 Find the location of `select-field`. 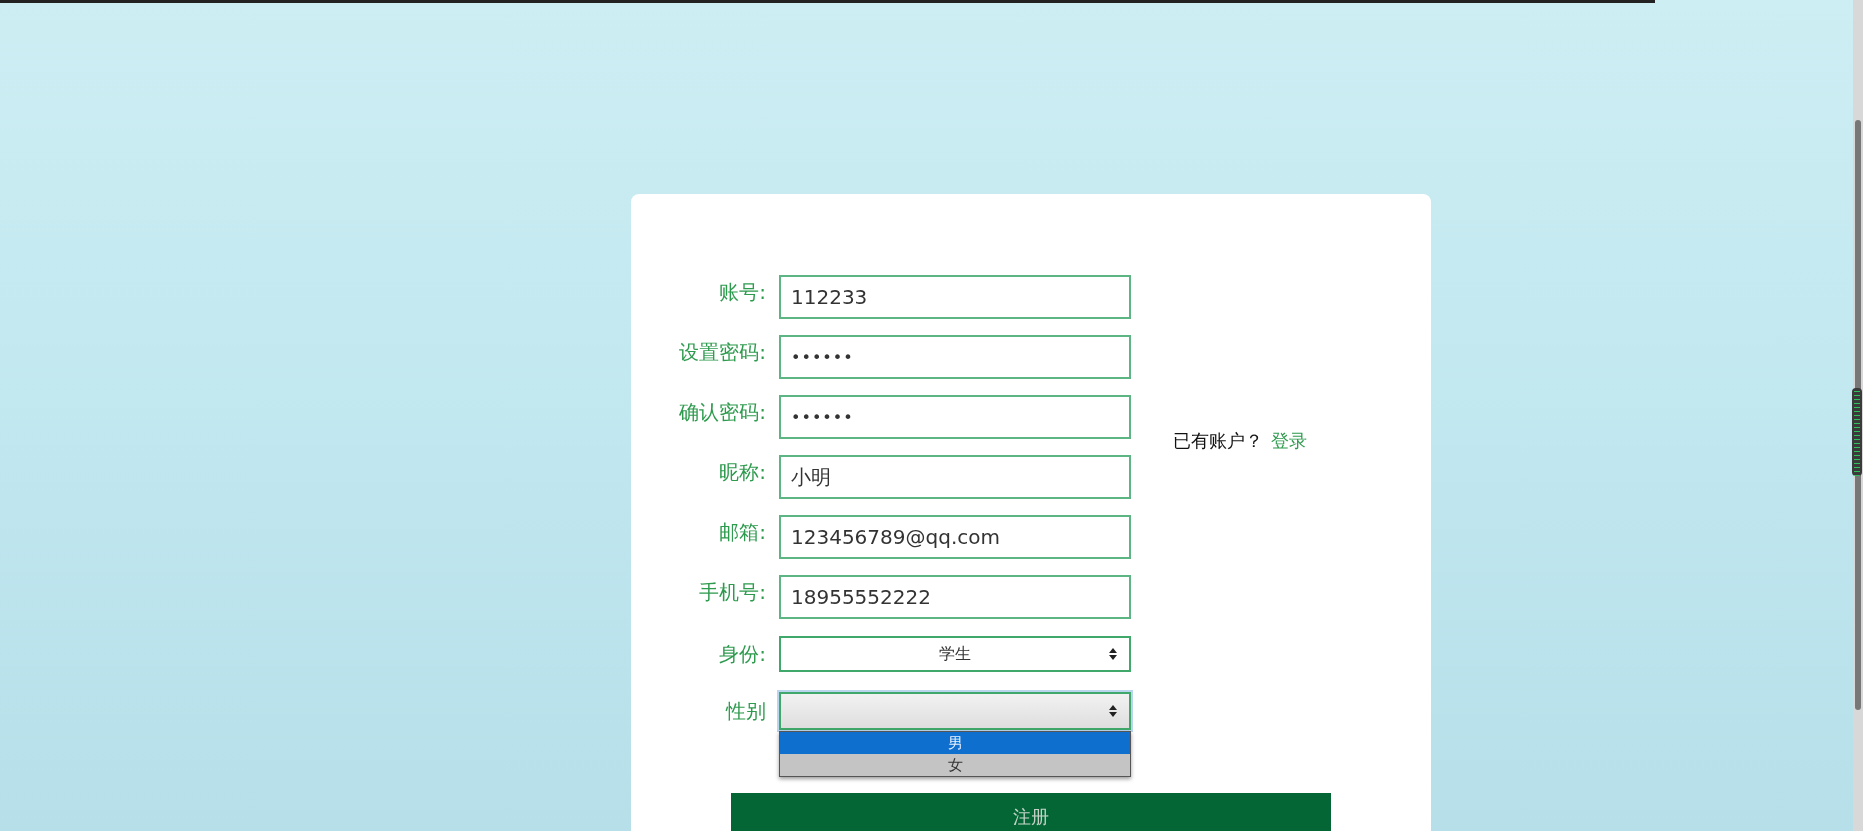

select-field is located at coordinates (955, 711).